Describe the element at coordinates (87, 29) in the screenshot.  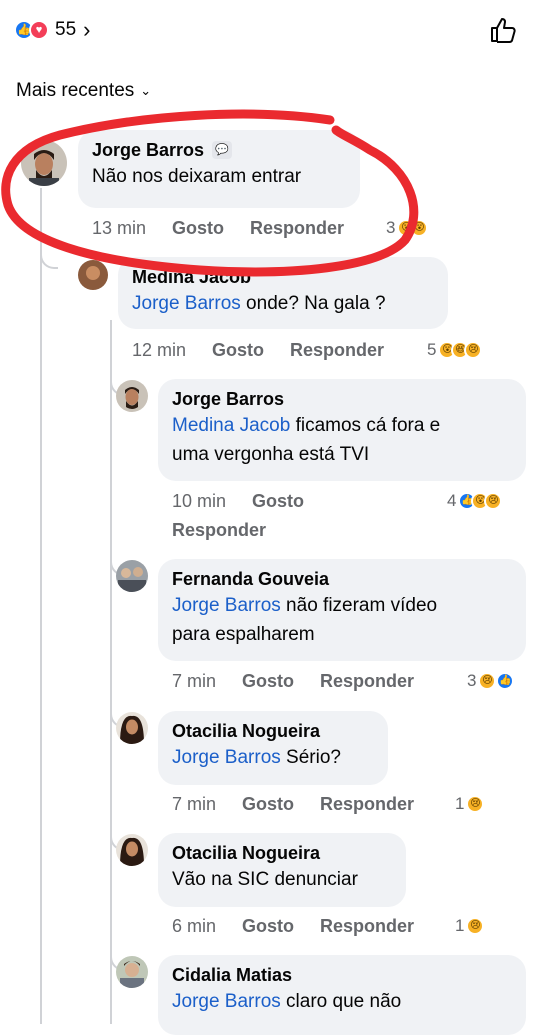
I see `chevron-right-icon: ›` at that location.